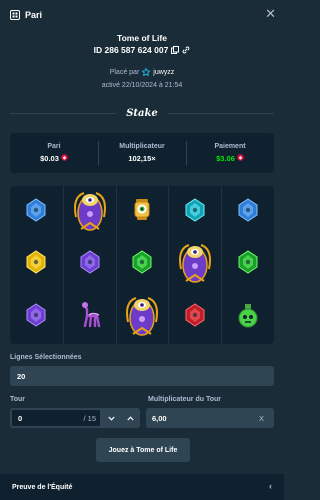  I want to click on lines-value: 20, so click(21, 376).